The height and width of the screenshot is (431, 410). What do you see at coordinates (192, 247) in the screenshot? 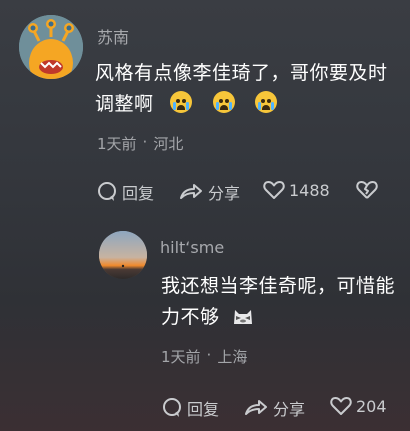
I see `username: hilt‘sme` at bounding box center [192, 247].